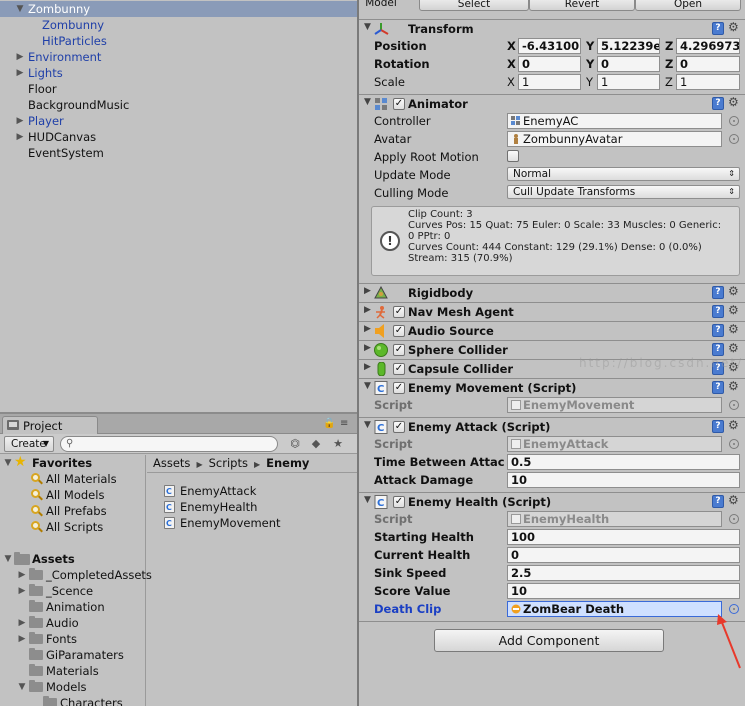 Image resolution: width=745 pixels, height=706 pixels. I want to click on transform-header: ▼ Transform ? ⚙, so click(552, 28).